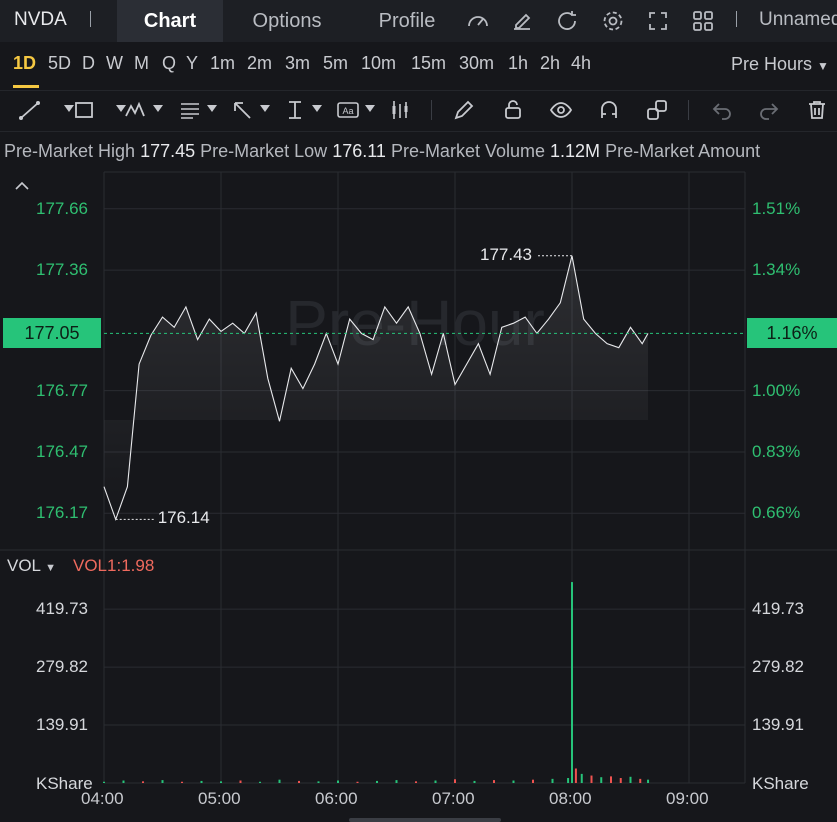 The width and height of the screenshot is (837, 822). I want to click on x-tick-label: 05:00, so click(219, 798).